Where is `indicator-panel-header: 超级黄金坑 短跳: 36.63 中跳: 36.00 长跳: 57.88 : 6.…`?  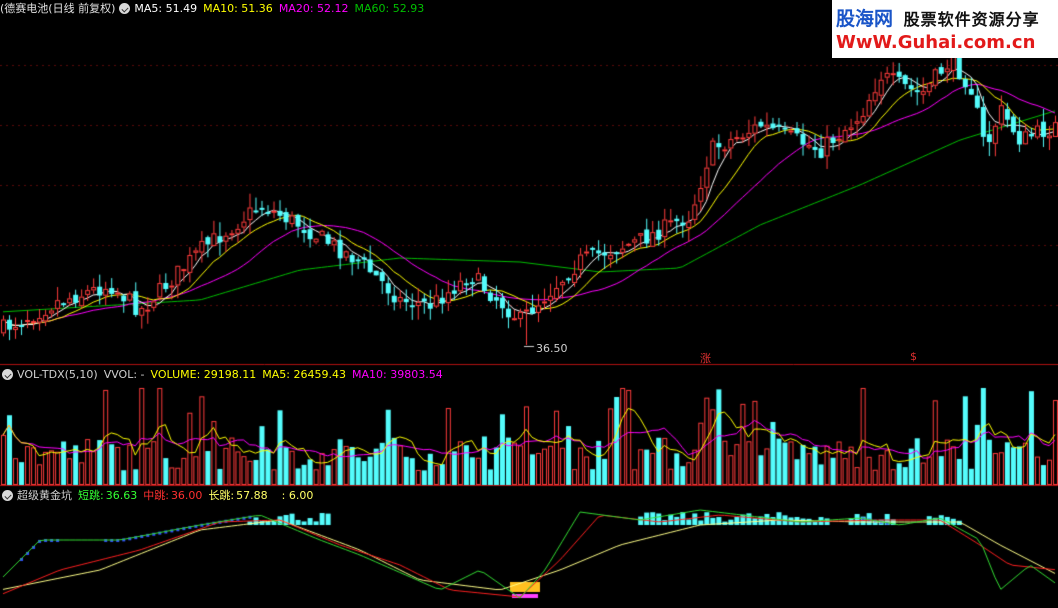 indicator-panel-header: 超级黄金坑 短跳: 36.63 中跳: 36.00 长跳: 57.88 : 6.… is located at coordinates (159, 495).